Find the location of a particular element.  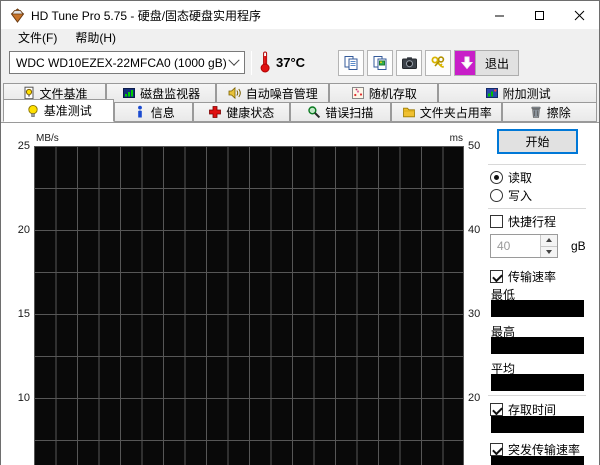

access-time-value-box is located at coordinates (537, 424).